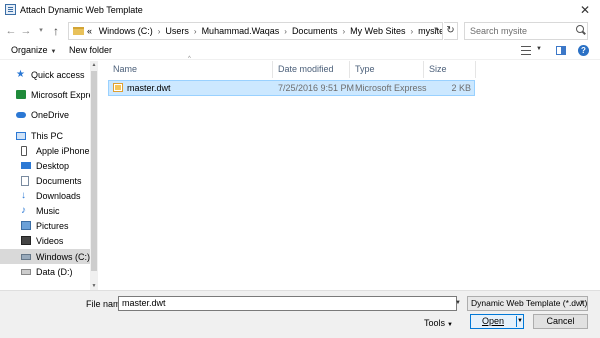 This screenshot has width=600, height=338. I want to click on scrollbar-thumb, so click(94, 171).